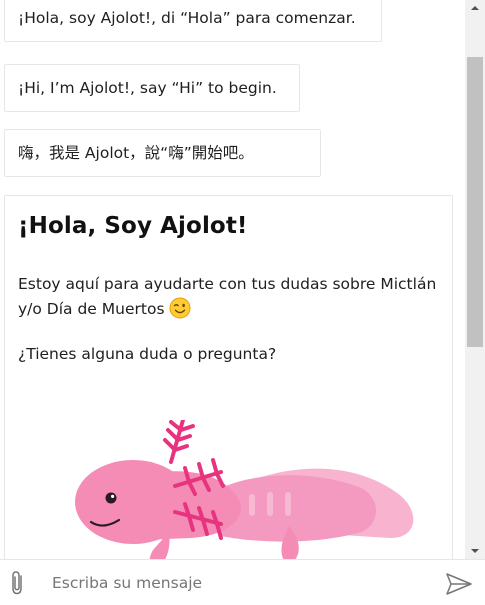  Describe the element at coordinates (147, 354) in the screenshot. I see `card-question: ¿Tienes alguna duda o pregunta?` at that location.